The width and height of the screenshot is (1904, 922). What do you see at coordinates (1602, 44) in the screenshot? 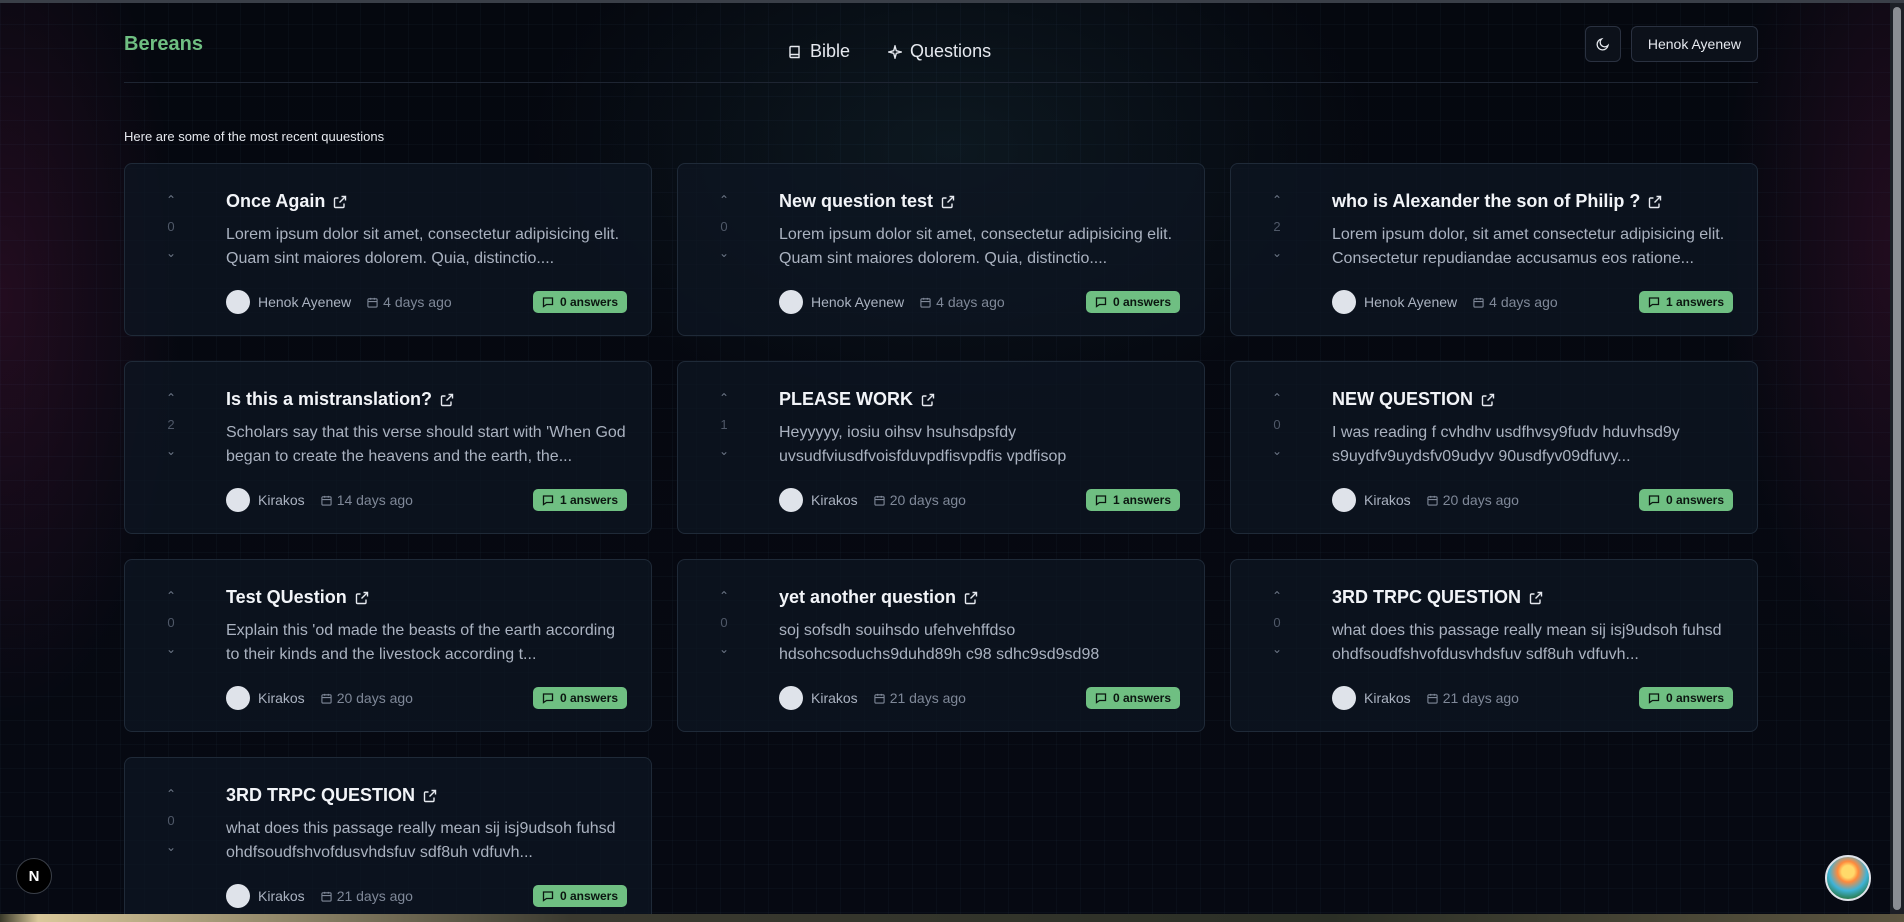
I see `theme-toggle-button` at bounding box center [1602, 44].